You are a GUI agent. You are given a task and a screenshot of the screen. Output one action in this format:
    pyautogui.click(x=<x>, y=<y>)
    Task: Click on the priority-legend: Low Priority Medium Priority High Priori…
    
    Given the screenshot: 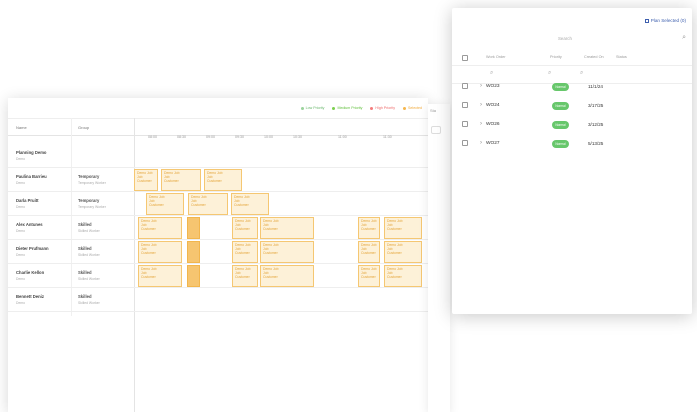 What is the action you would take?
    pyautogui.click(x=361, y=108)
    